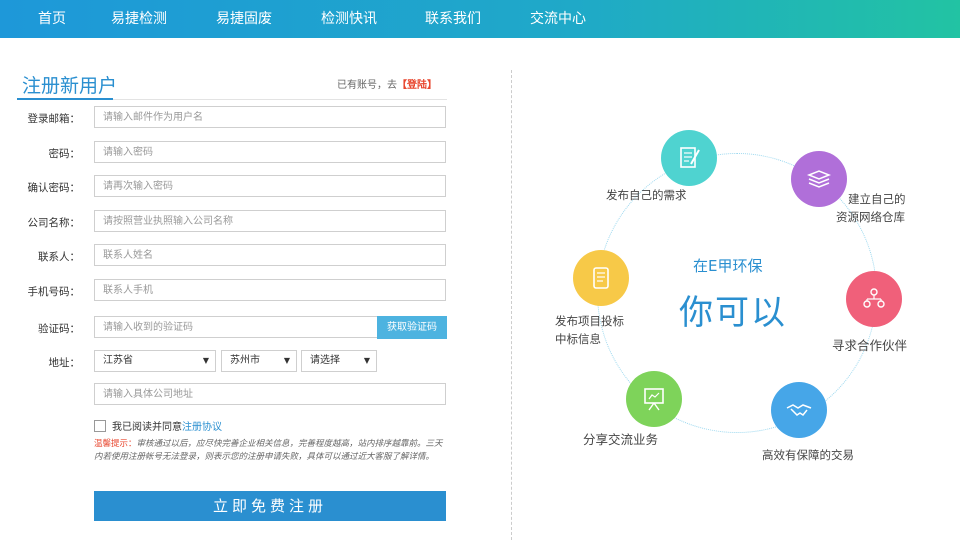 The width and height of the screenshot is (960, 557). Describe the element at coordinates (270, 506) in the screenshot. I see `register-button: 立即免费注册` at that location.